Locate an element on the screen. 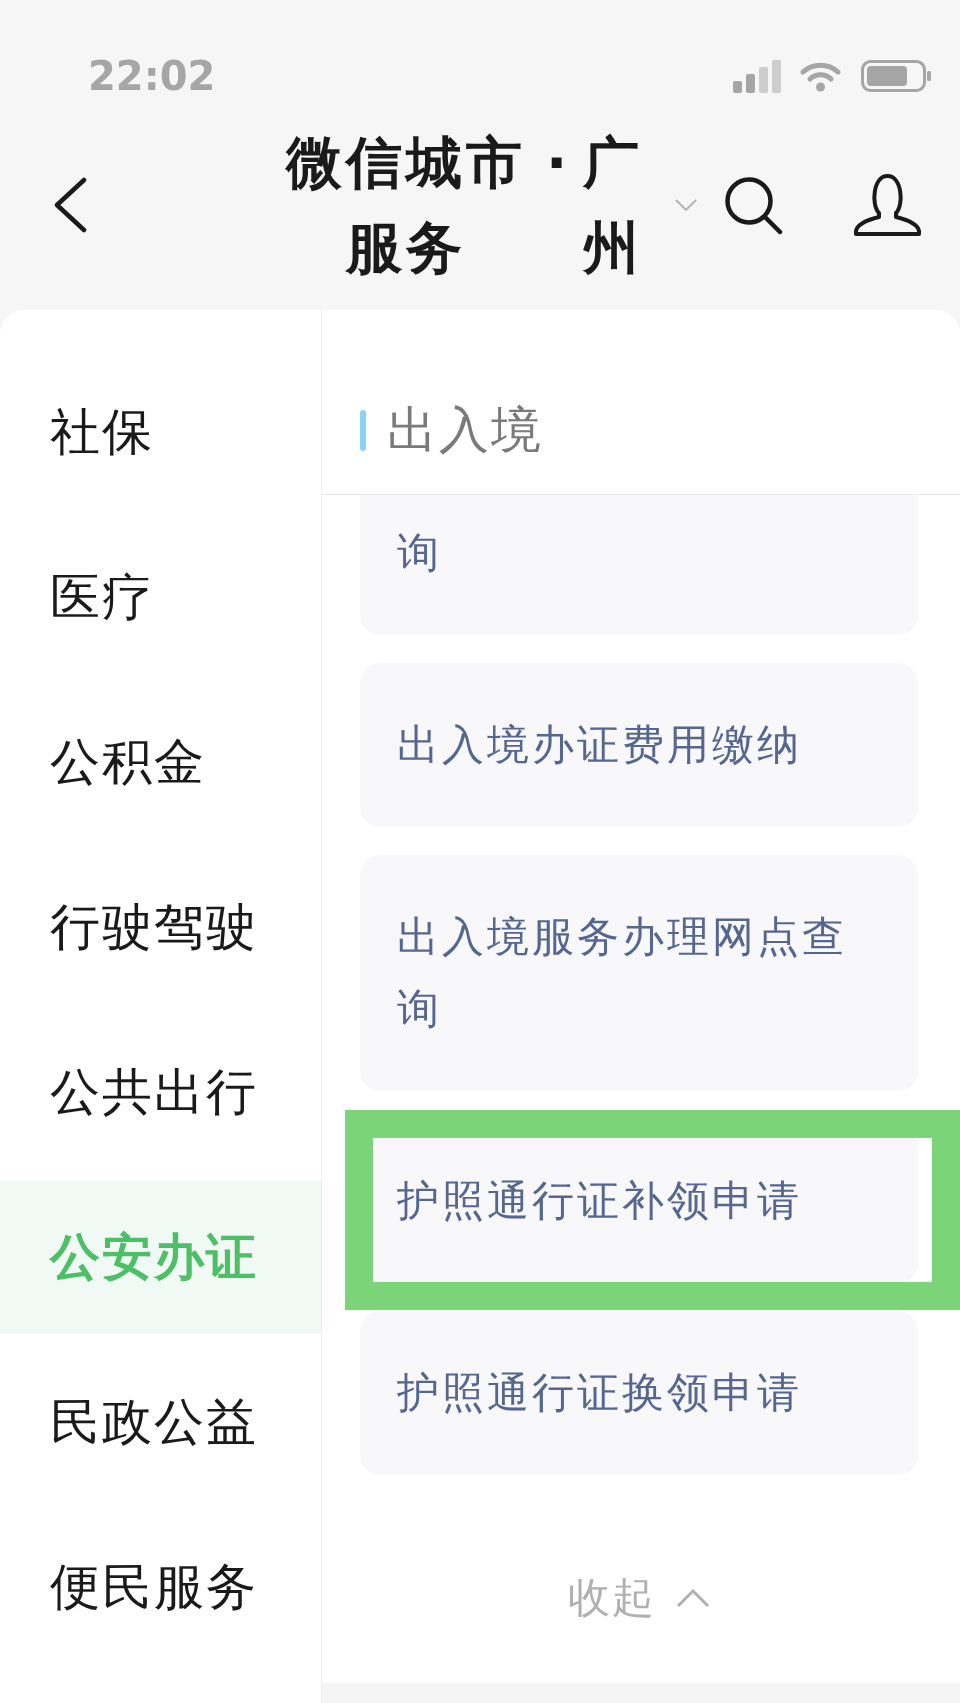 The image size is (960, 1703). sidebar-item: 公共出行 is located at coordinates (160, 1092).